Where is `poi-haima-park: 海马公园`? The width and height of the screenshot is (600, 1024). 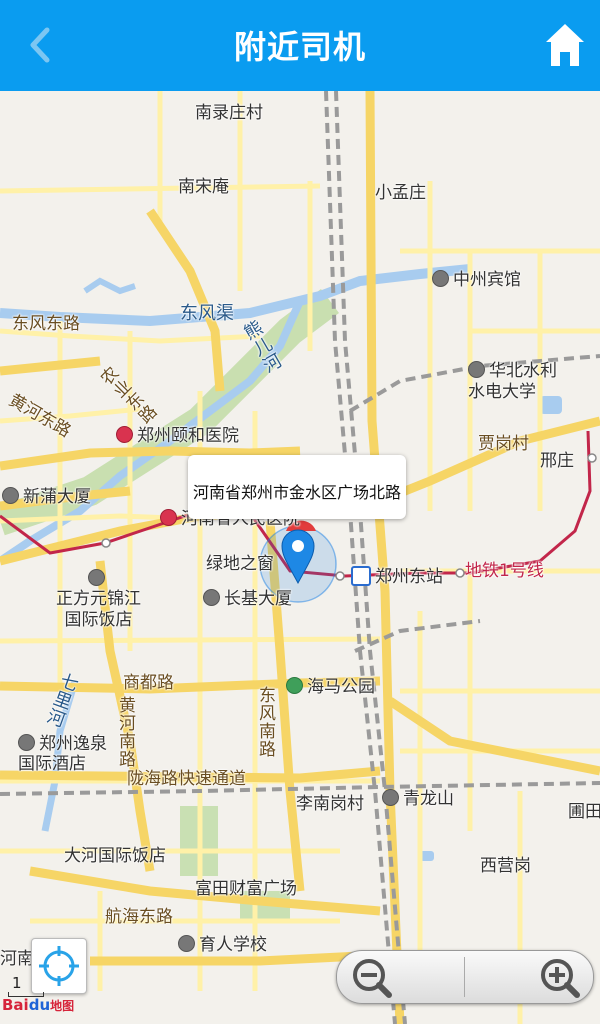
poi-haima-park: 海马公园 is located at coordinates (330, 686).